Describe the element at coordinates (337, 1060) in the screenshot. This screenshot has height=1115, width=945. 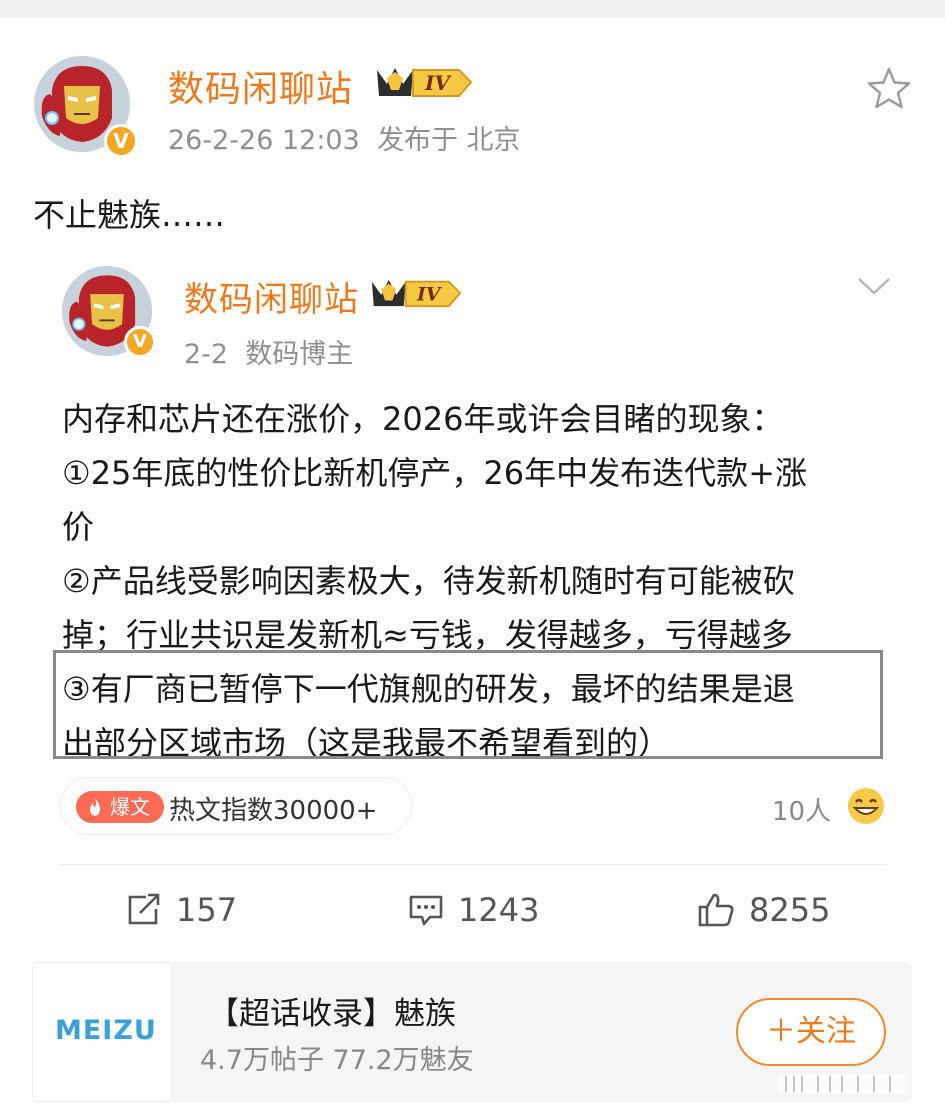
I see `topic-stats: 4.7万帖子 77.2万魅友` at that location.